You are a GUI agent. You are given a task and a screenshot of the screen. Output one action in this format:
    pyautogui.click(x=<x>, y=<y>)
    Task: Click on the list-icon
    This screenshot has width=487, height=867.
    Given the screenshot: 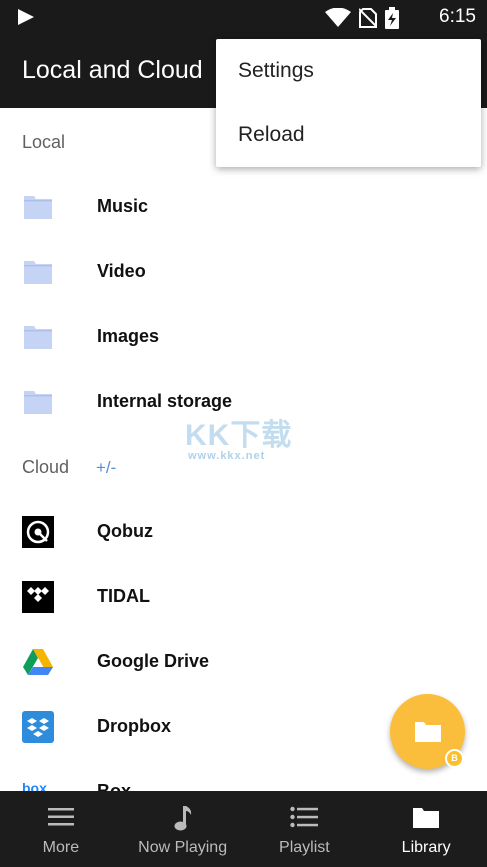 What is the action you would take?
    pyautogui.click(x=304, y=817)
    